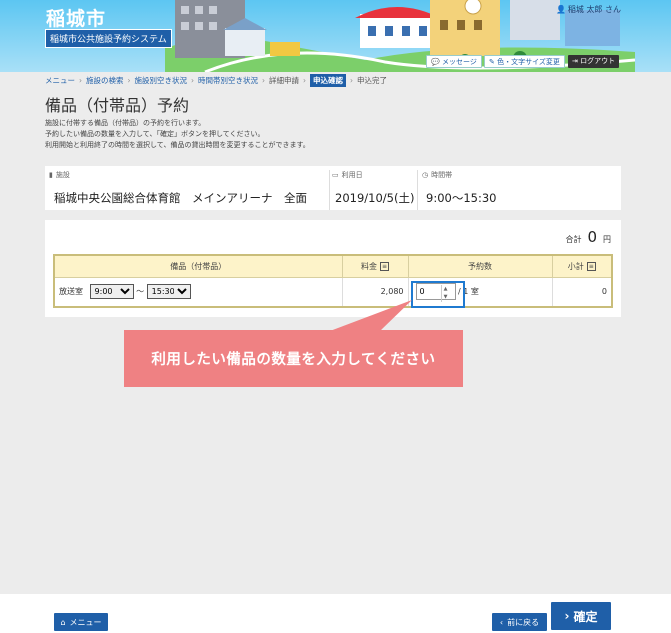  Describe the element at coordinates (459, 175) in the screenshot. I see `time-label: ◷ 時間帯` at that location.